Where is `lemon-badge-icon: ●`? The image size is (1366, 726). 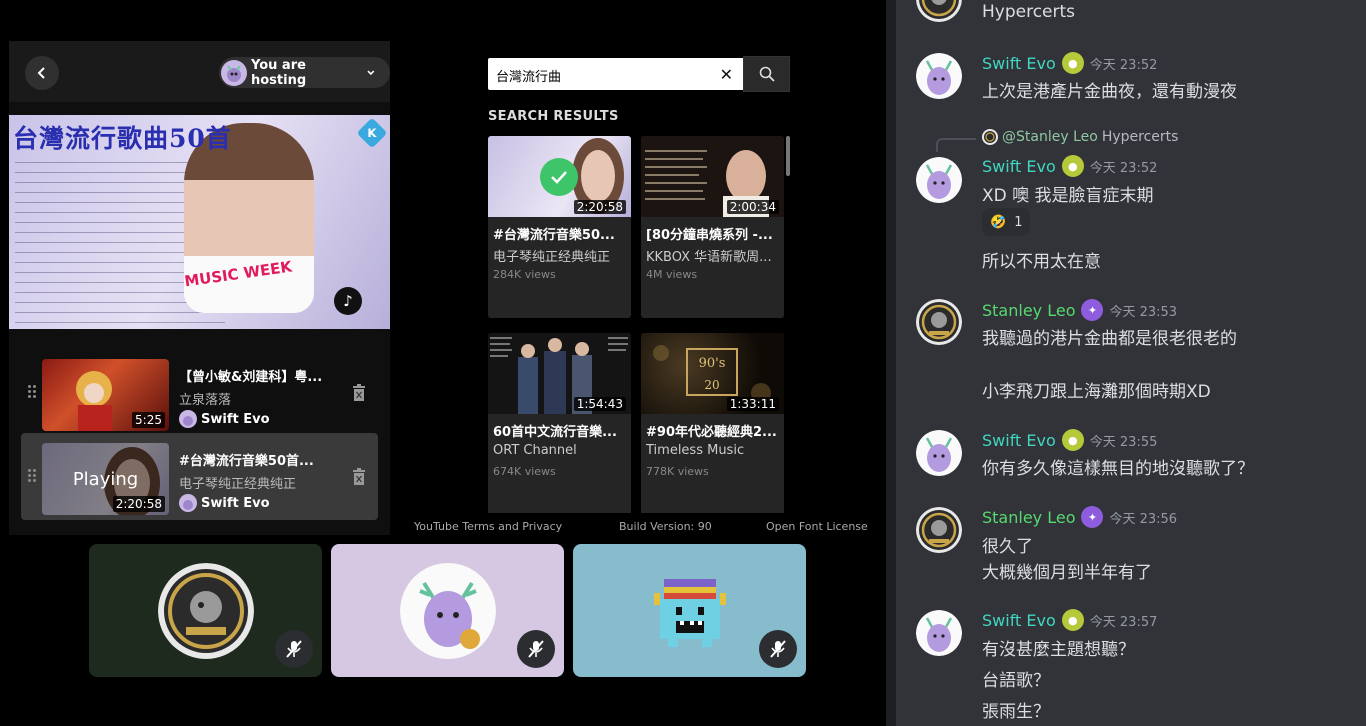
lemon-badge-icon: ● is located at coordinates (1072, 620).